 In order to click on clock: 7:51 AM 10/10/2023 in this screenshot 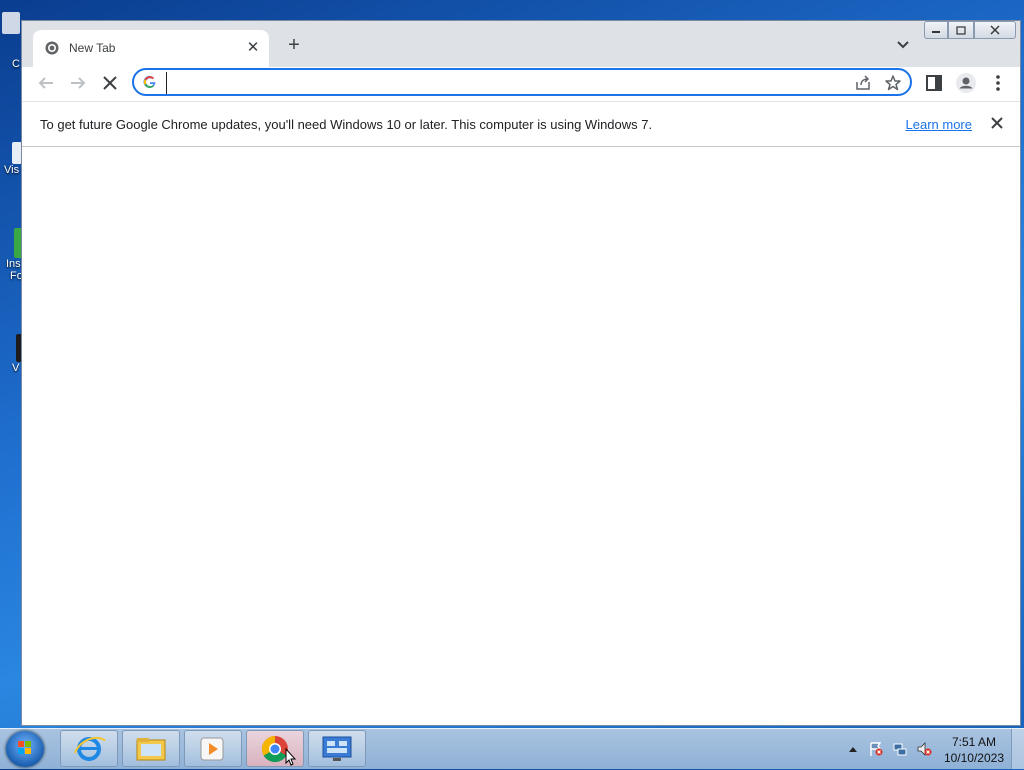, I will do `click(974, 750)`.